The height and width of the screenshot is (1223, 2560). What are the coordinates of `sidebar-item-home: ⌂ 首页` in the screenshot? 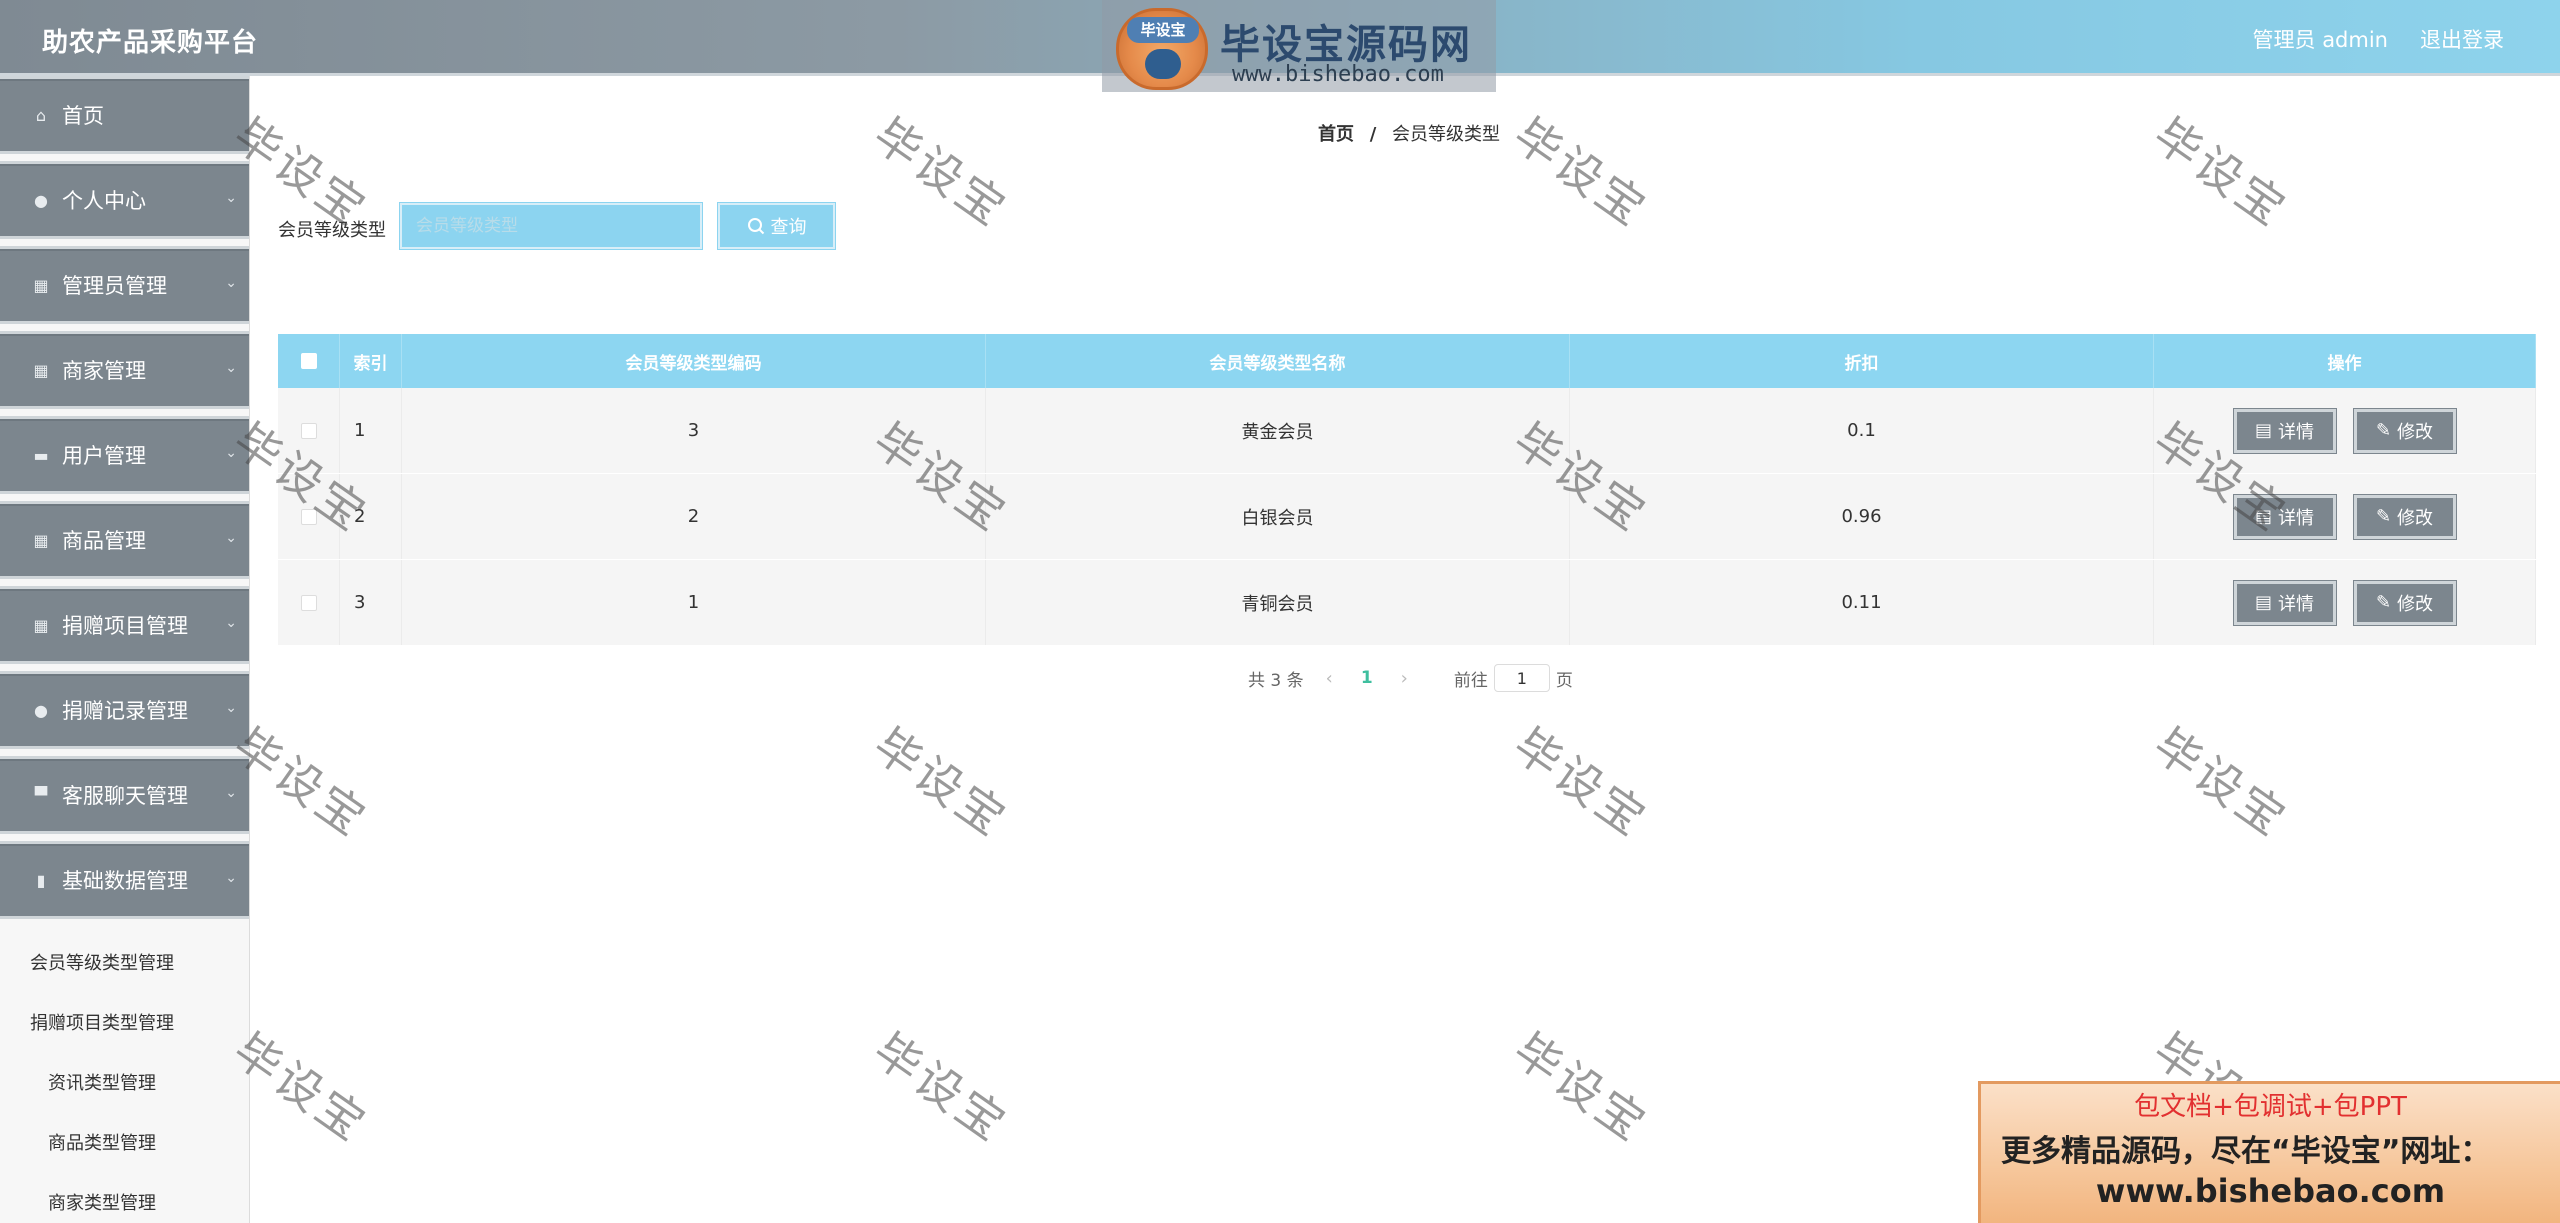 It's located at (124, 115).